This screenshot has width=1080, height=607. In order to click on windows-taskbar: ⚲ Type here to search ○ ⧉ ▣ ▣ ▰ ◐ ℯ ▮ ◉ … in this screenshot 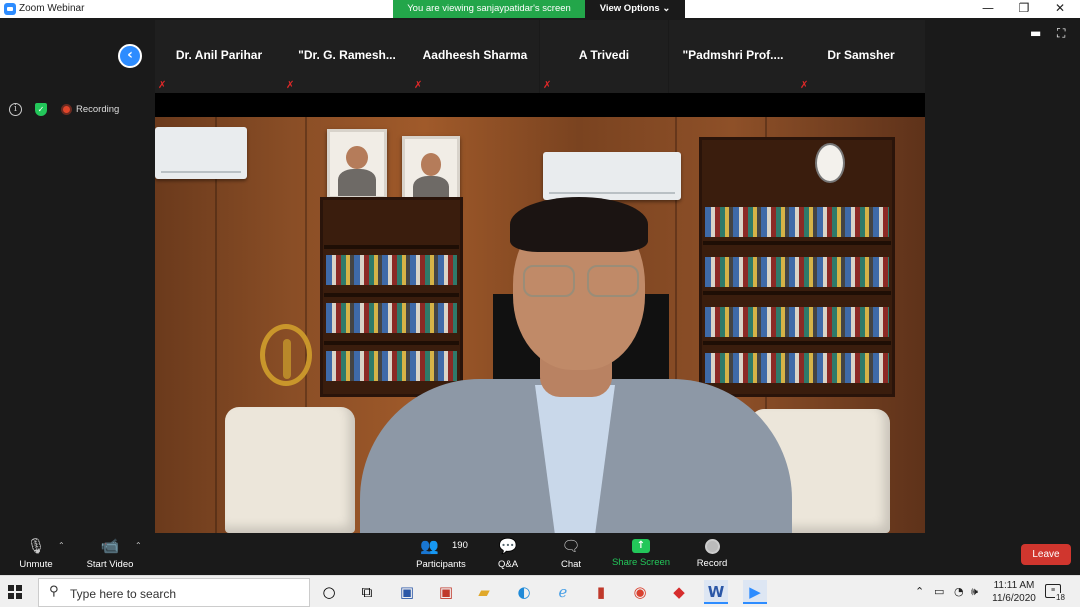, I will do `click(540, 591)`.